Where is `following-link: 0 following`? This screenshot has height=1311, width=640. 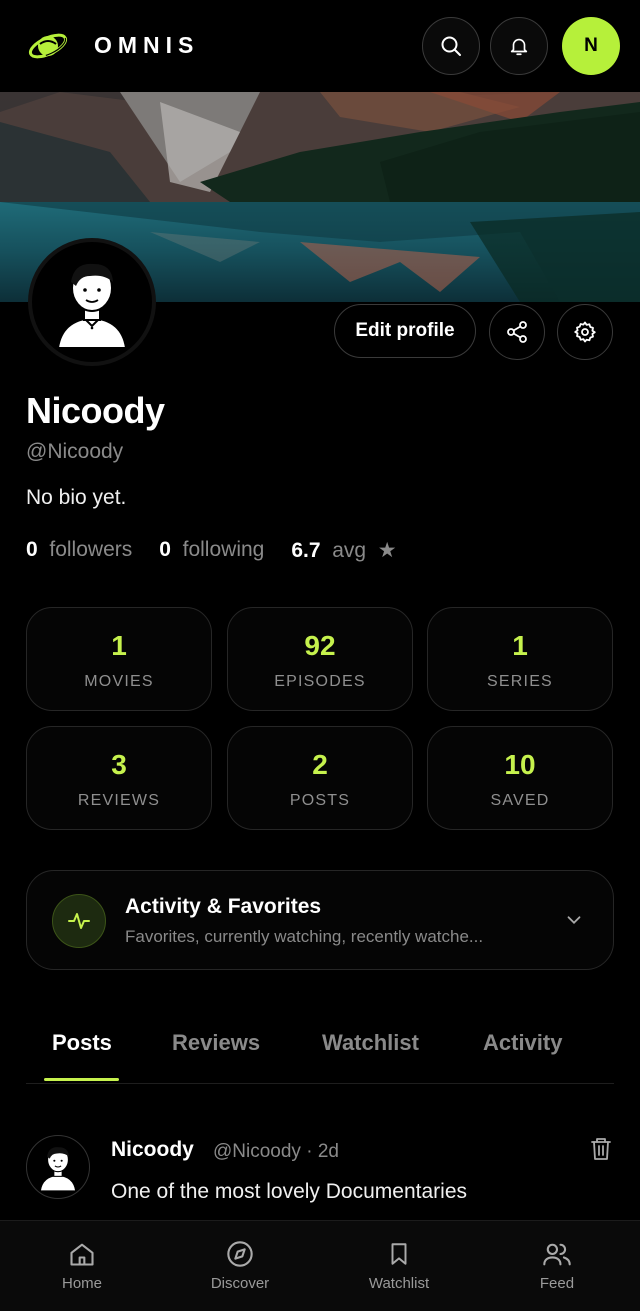 following-link: 0 following is located at coordinates (211, 550).